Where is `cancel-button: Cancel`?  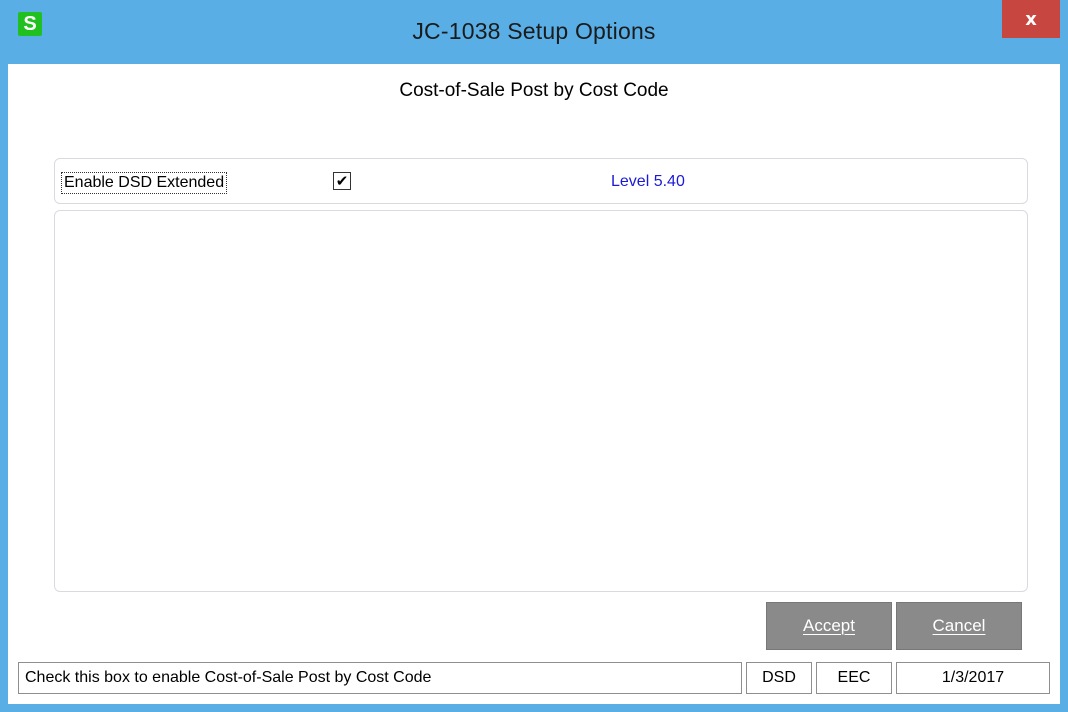 cancel-button: Cancel is located at coordinates (959, 626).